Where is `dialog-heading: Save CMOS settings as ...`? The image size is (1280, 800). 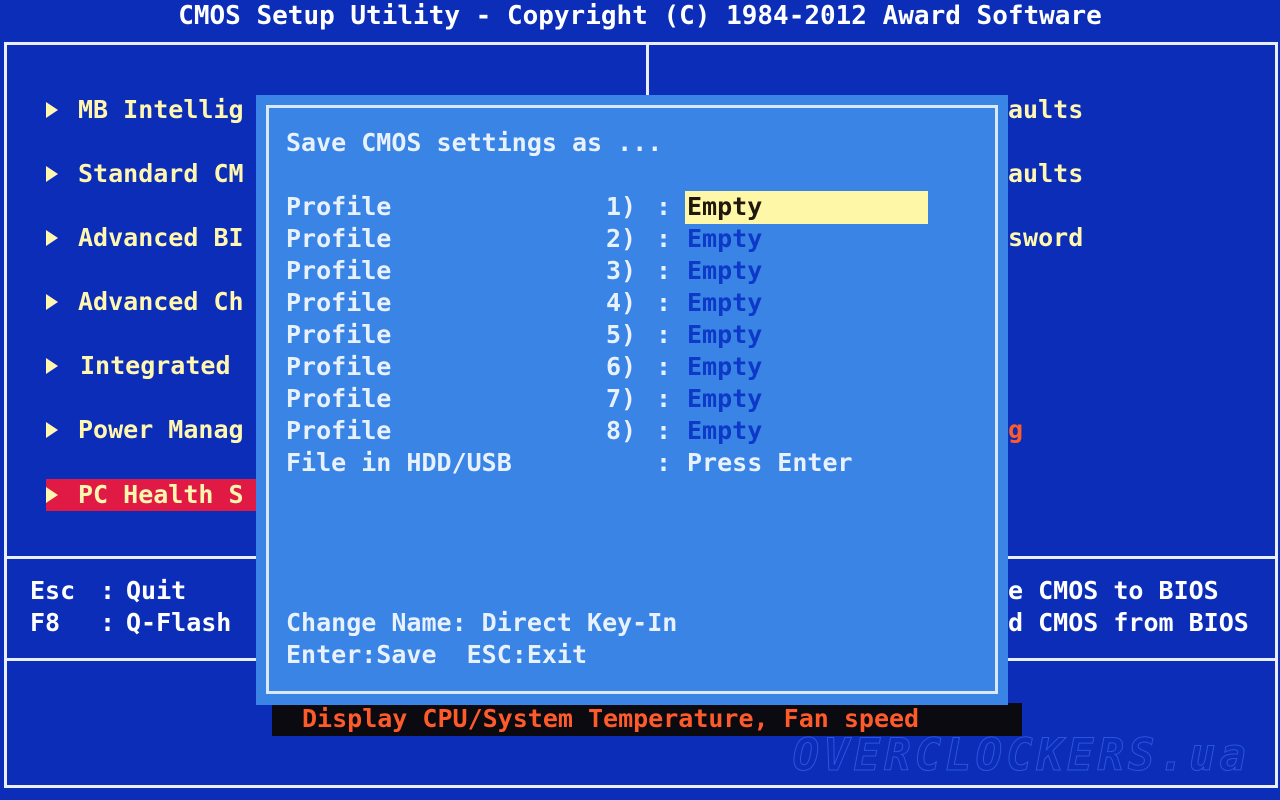
dialog-heading: Save CMOS settings as ... is located at coordinates (474, 142).